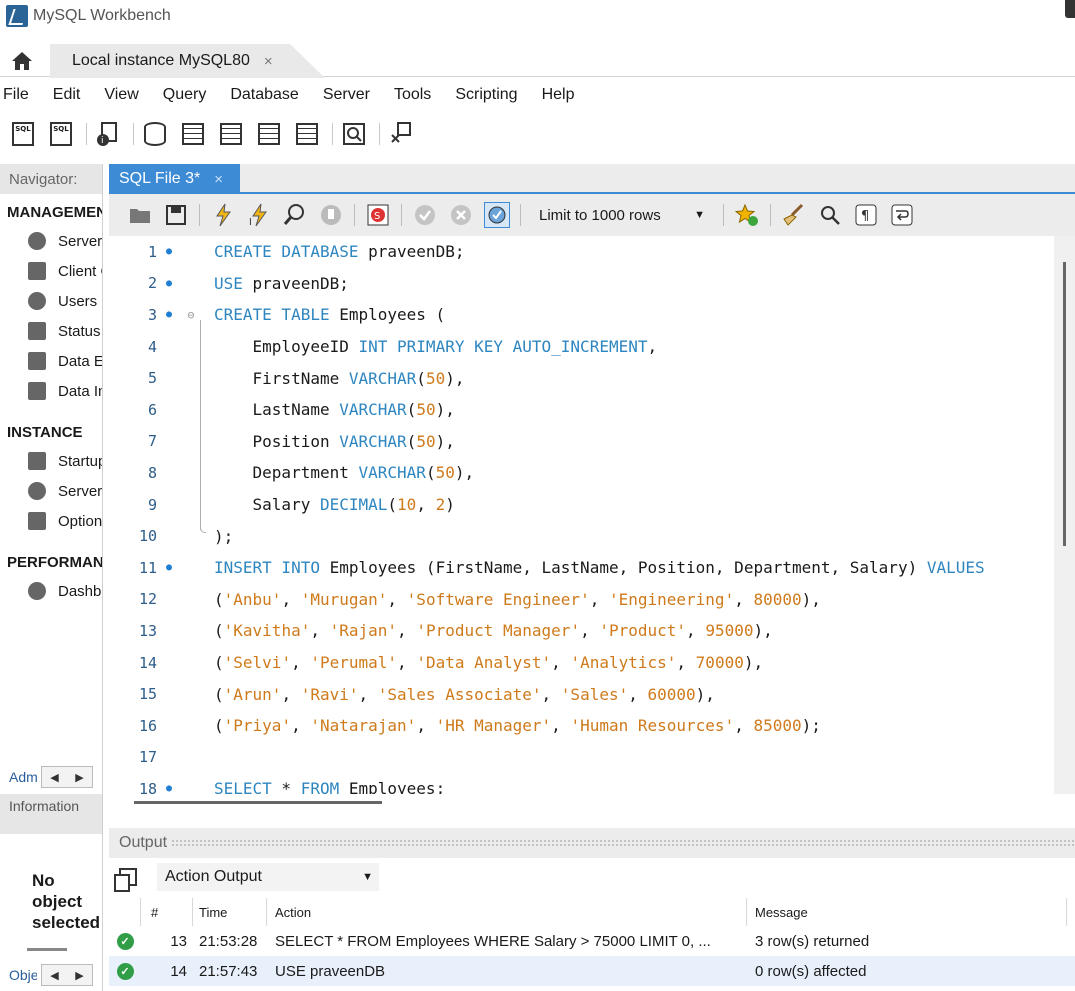  Describe the element at coordinates (907, 912) in the screenshot. I see `column-header-message: Message` at that location.